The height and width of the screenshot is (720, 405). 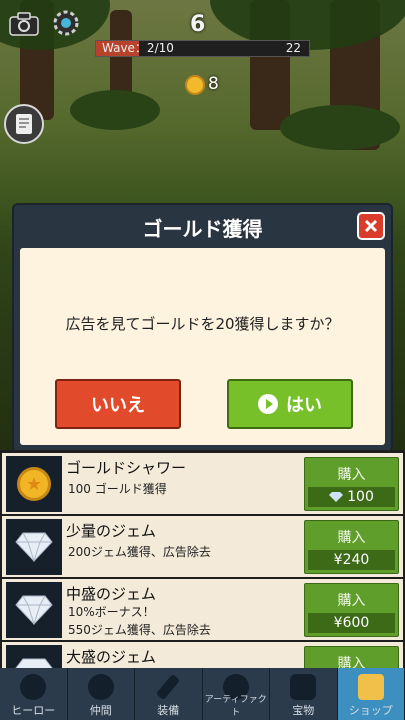 I want to click on camera-button, so click(x=24, y=24).